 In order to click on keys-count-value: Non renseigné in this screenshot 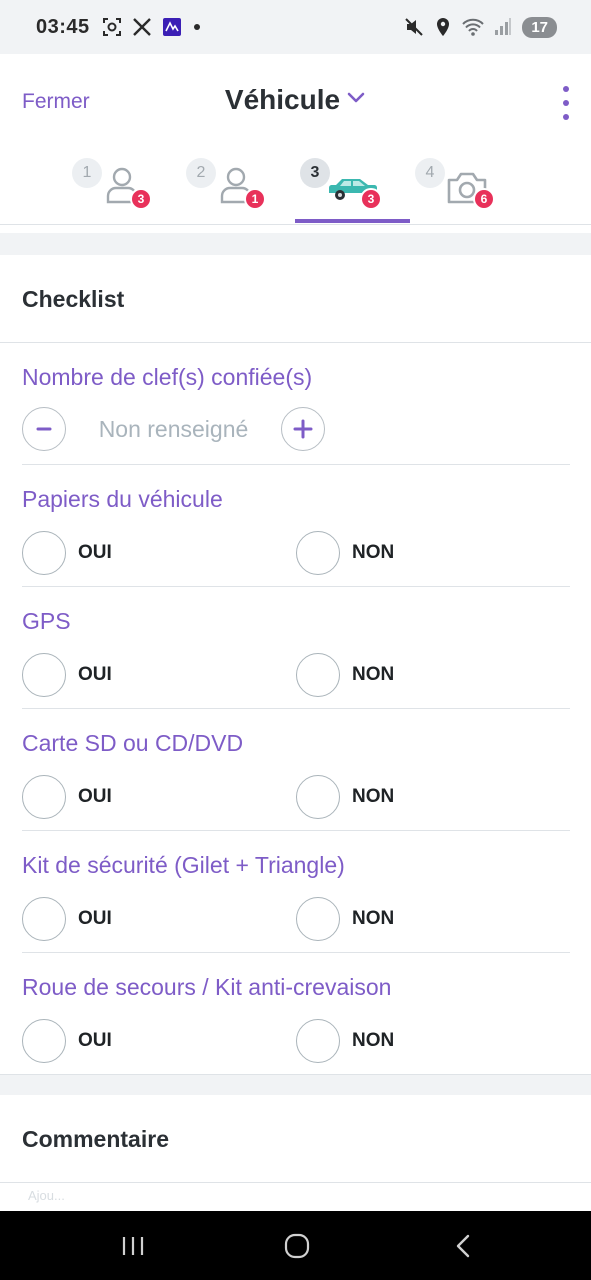, I will do `click(173, 428)`.